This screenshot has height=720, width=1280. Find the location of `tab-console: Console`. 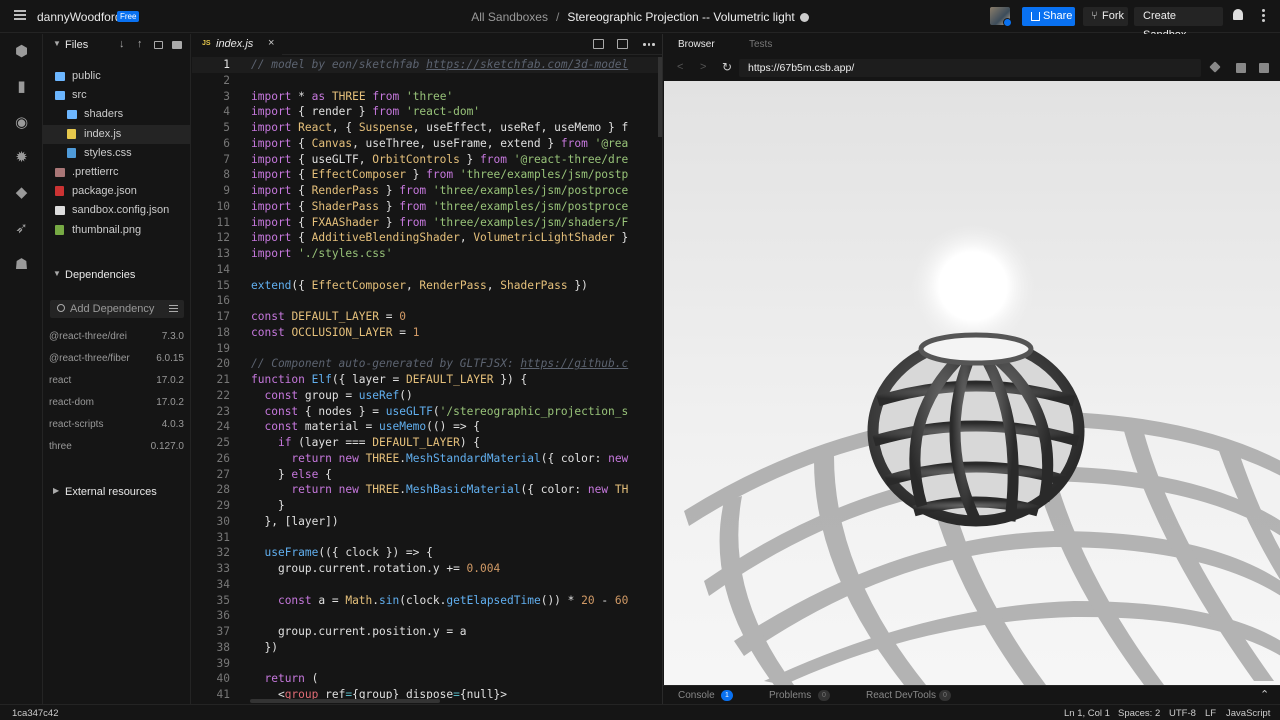

tab-console: Console is located at coordinates (696, 695).